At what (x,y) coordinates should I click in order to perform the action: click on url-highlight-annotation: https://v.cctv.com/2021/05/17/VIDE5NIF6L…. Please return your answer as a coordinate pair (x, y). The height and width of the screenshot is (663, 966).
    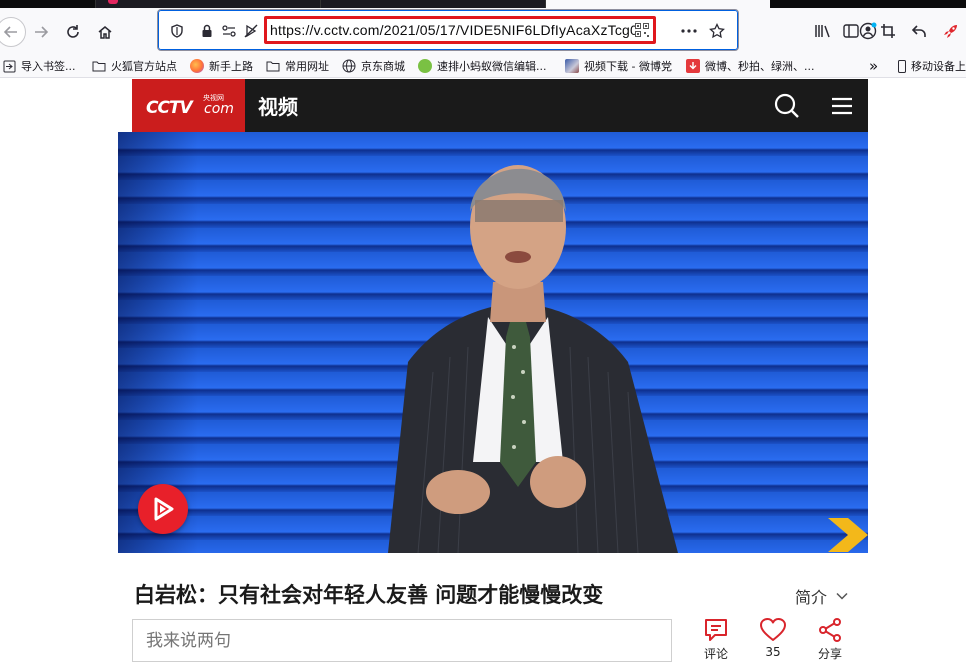
    Looking at the image, I should click on (460, 30).